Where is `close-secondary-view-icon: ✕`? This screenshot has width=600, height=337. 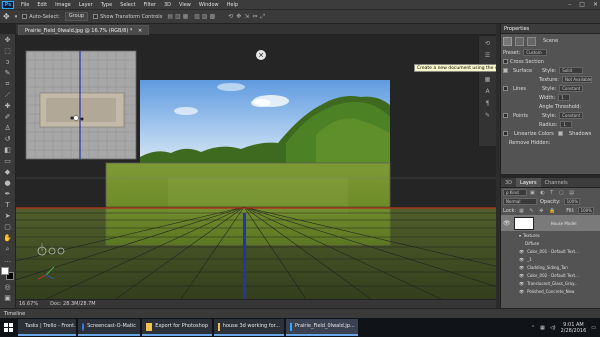 close-secondary-view-icon: ✕ is located at coordinates (261, 55).